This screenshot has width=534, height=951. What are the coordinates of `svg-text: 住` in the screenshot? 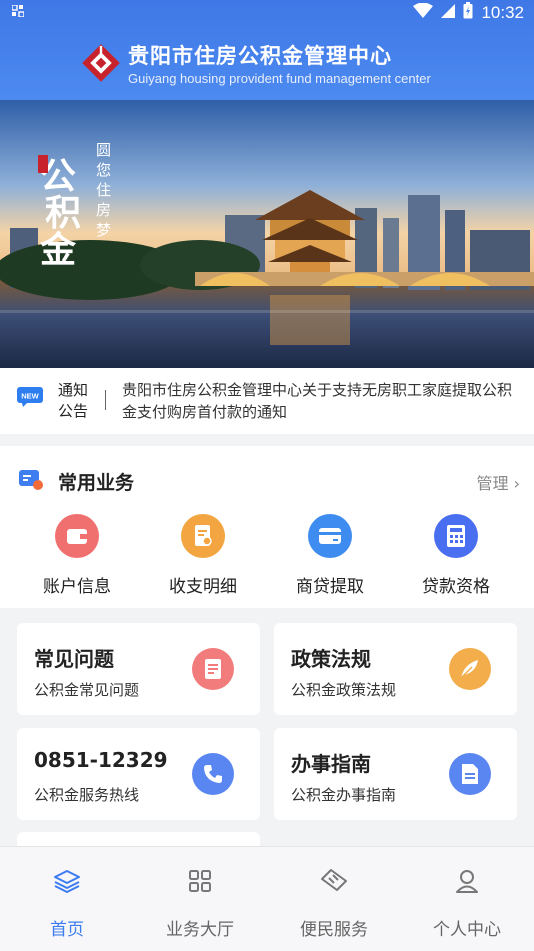 It's located at (103, 190).